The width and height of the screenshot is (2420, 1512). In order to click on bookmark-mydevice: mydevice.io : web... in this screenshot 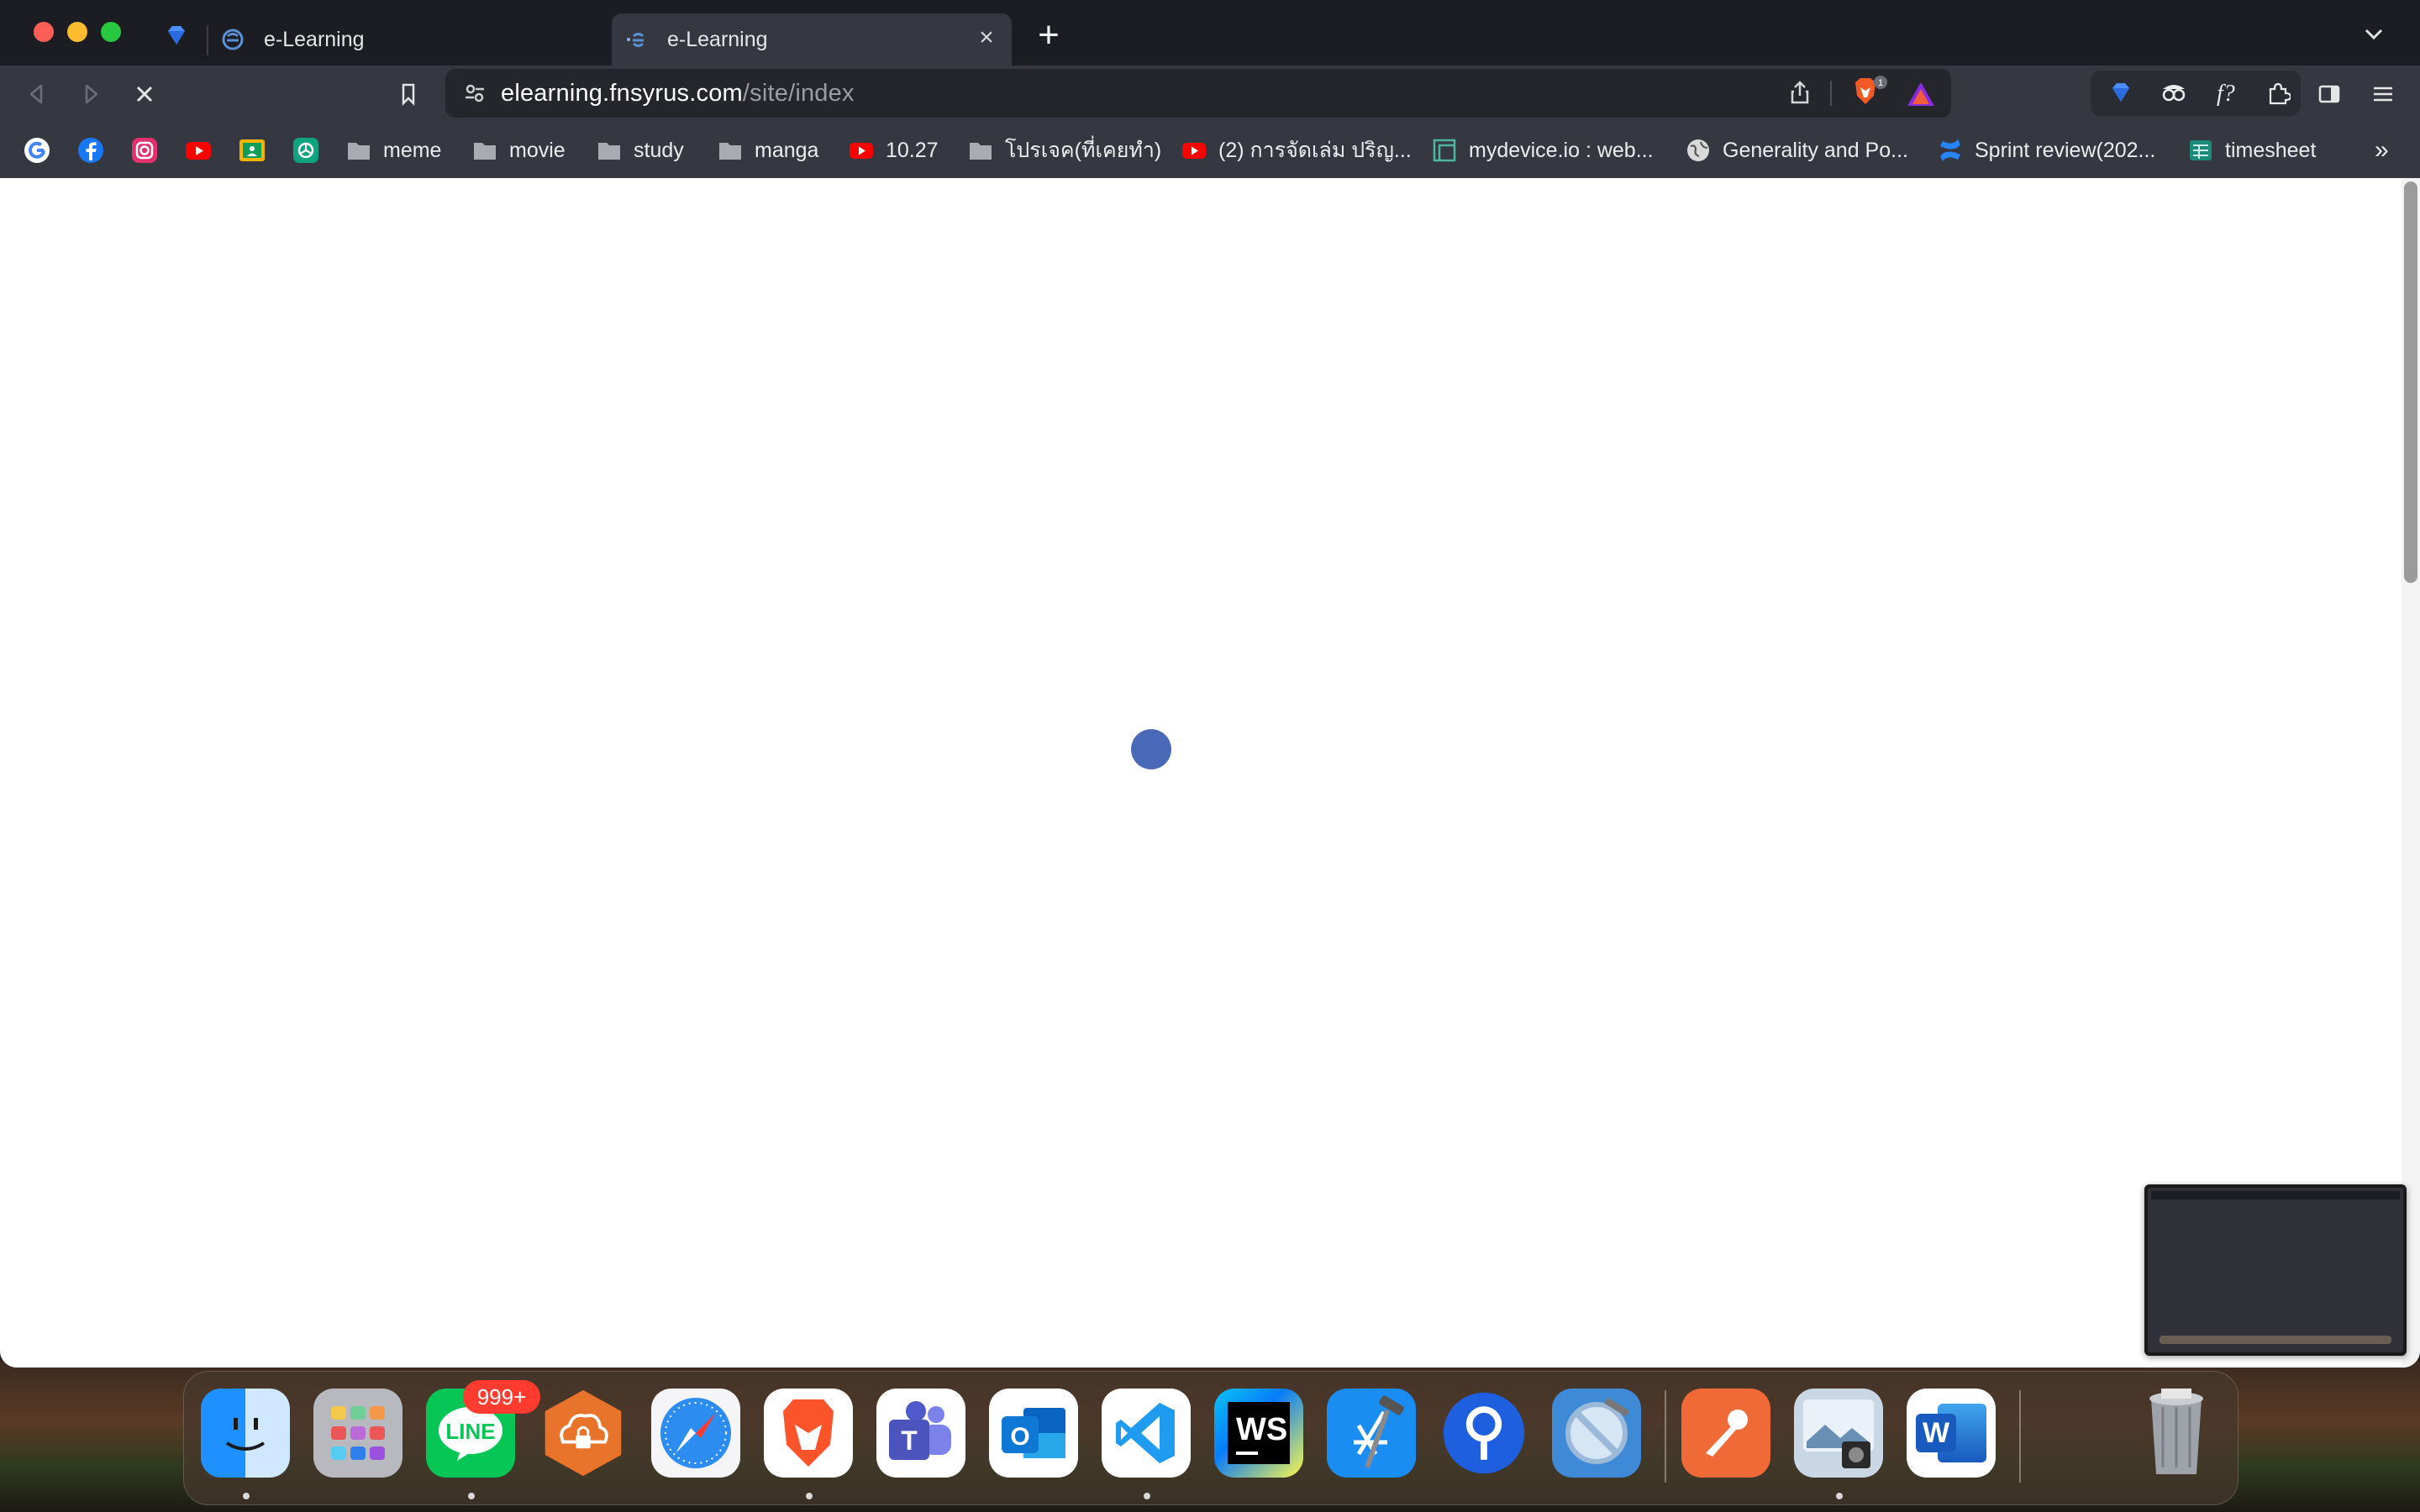, I will do `click(1543, 150)`.